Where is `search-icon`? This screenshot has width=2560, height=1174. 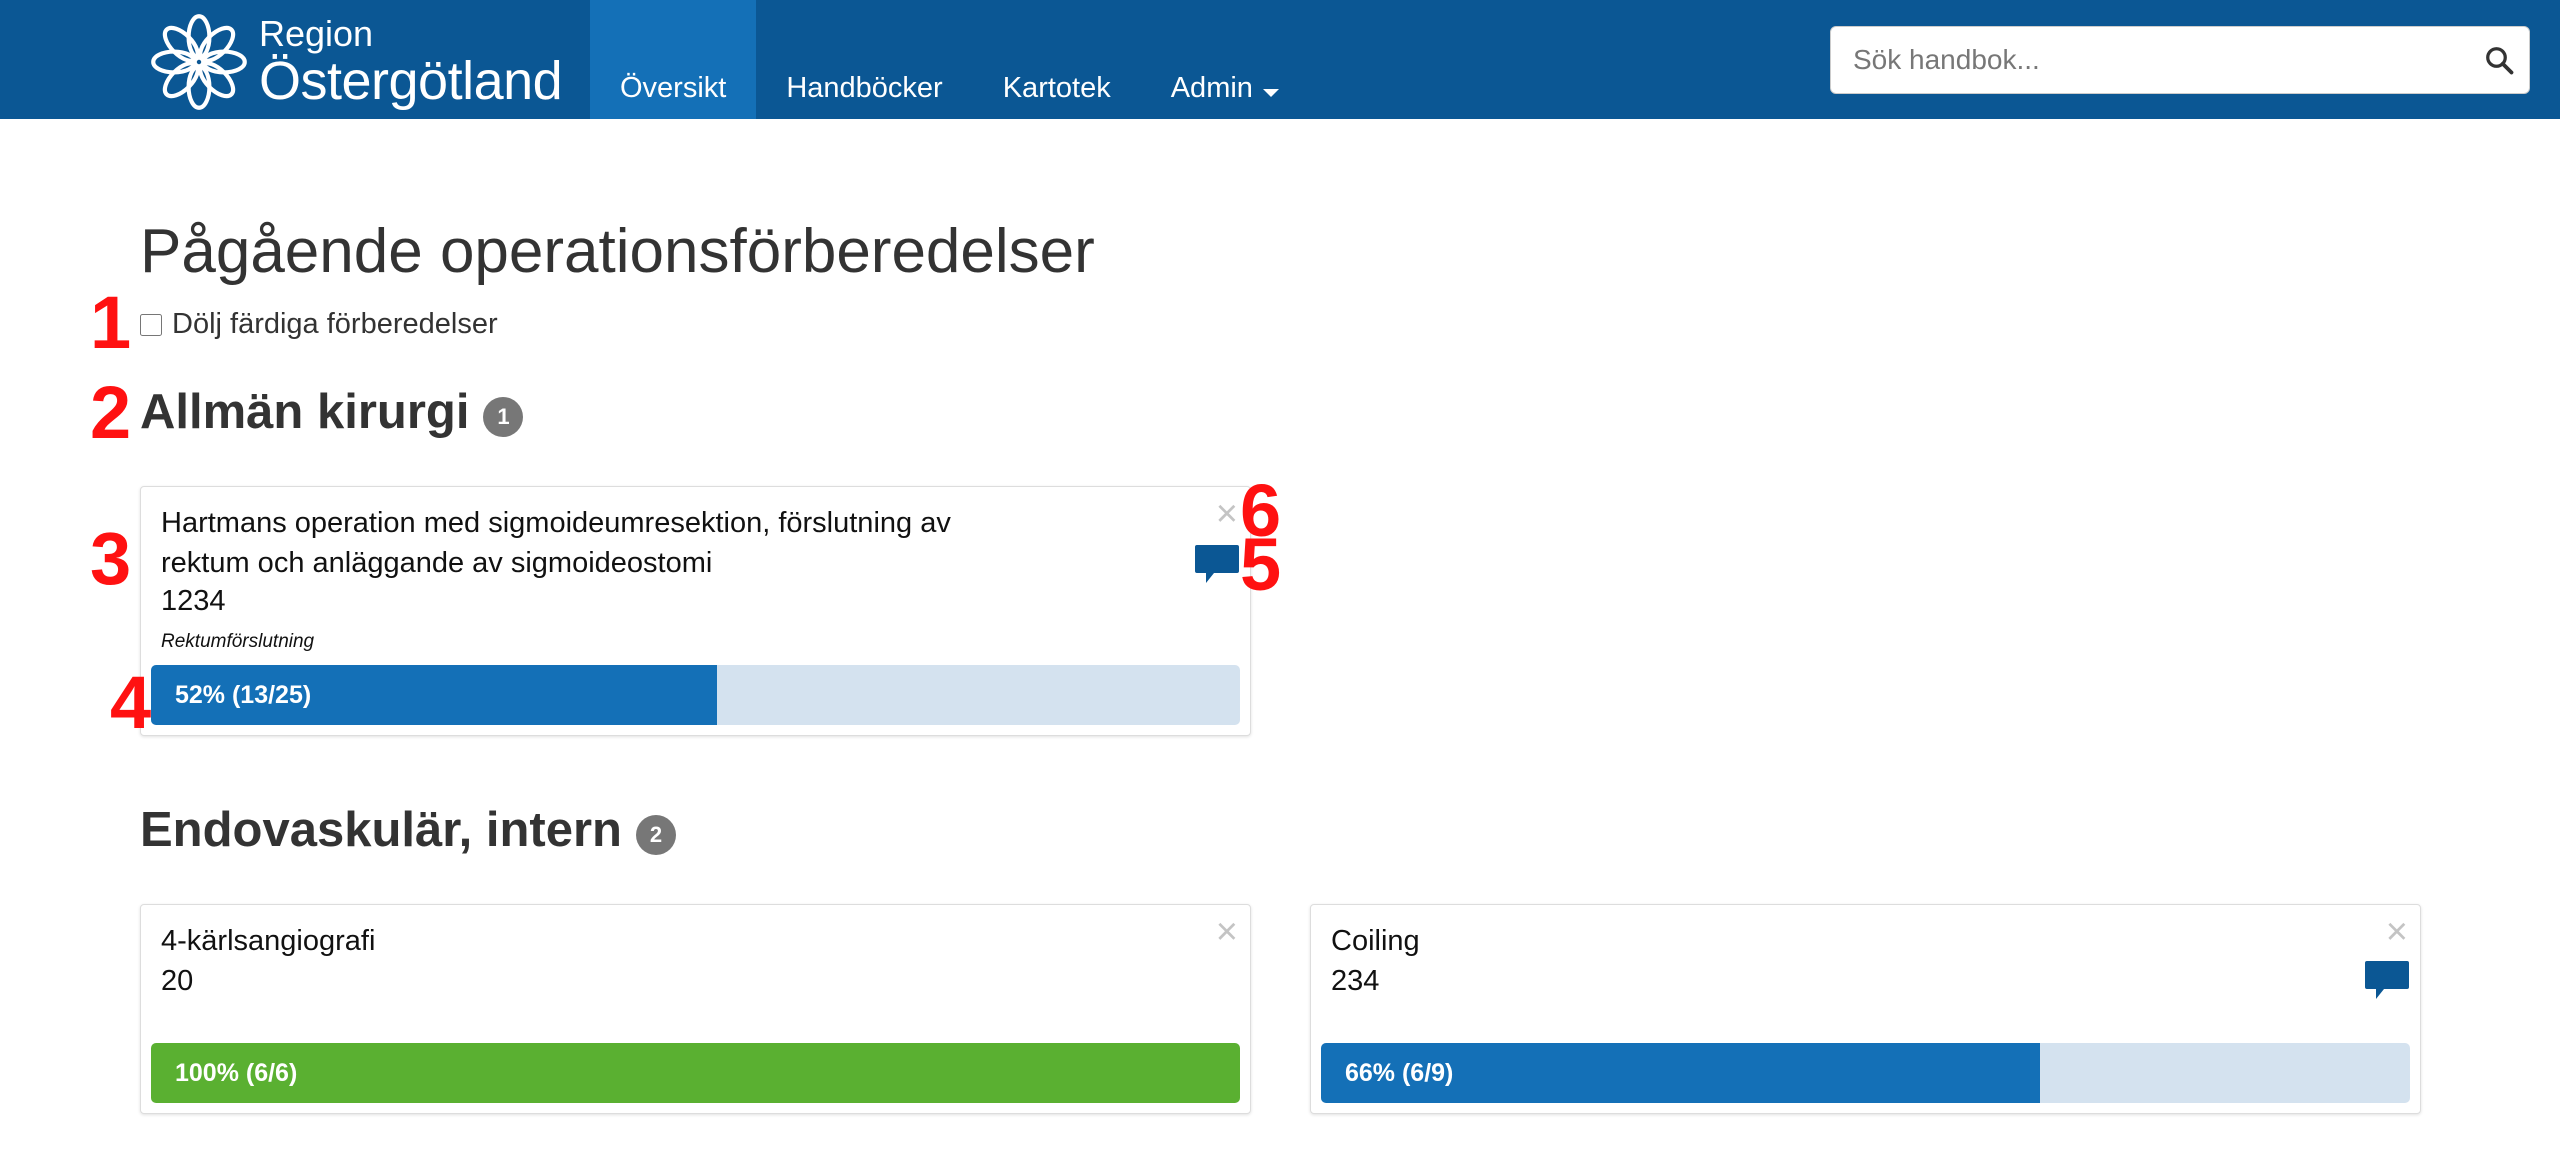
search-icon is located at coordinates (2500, 61).